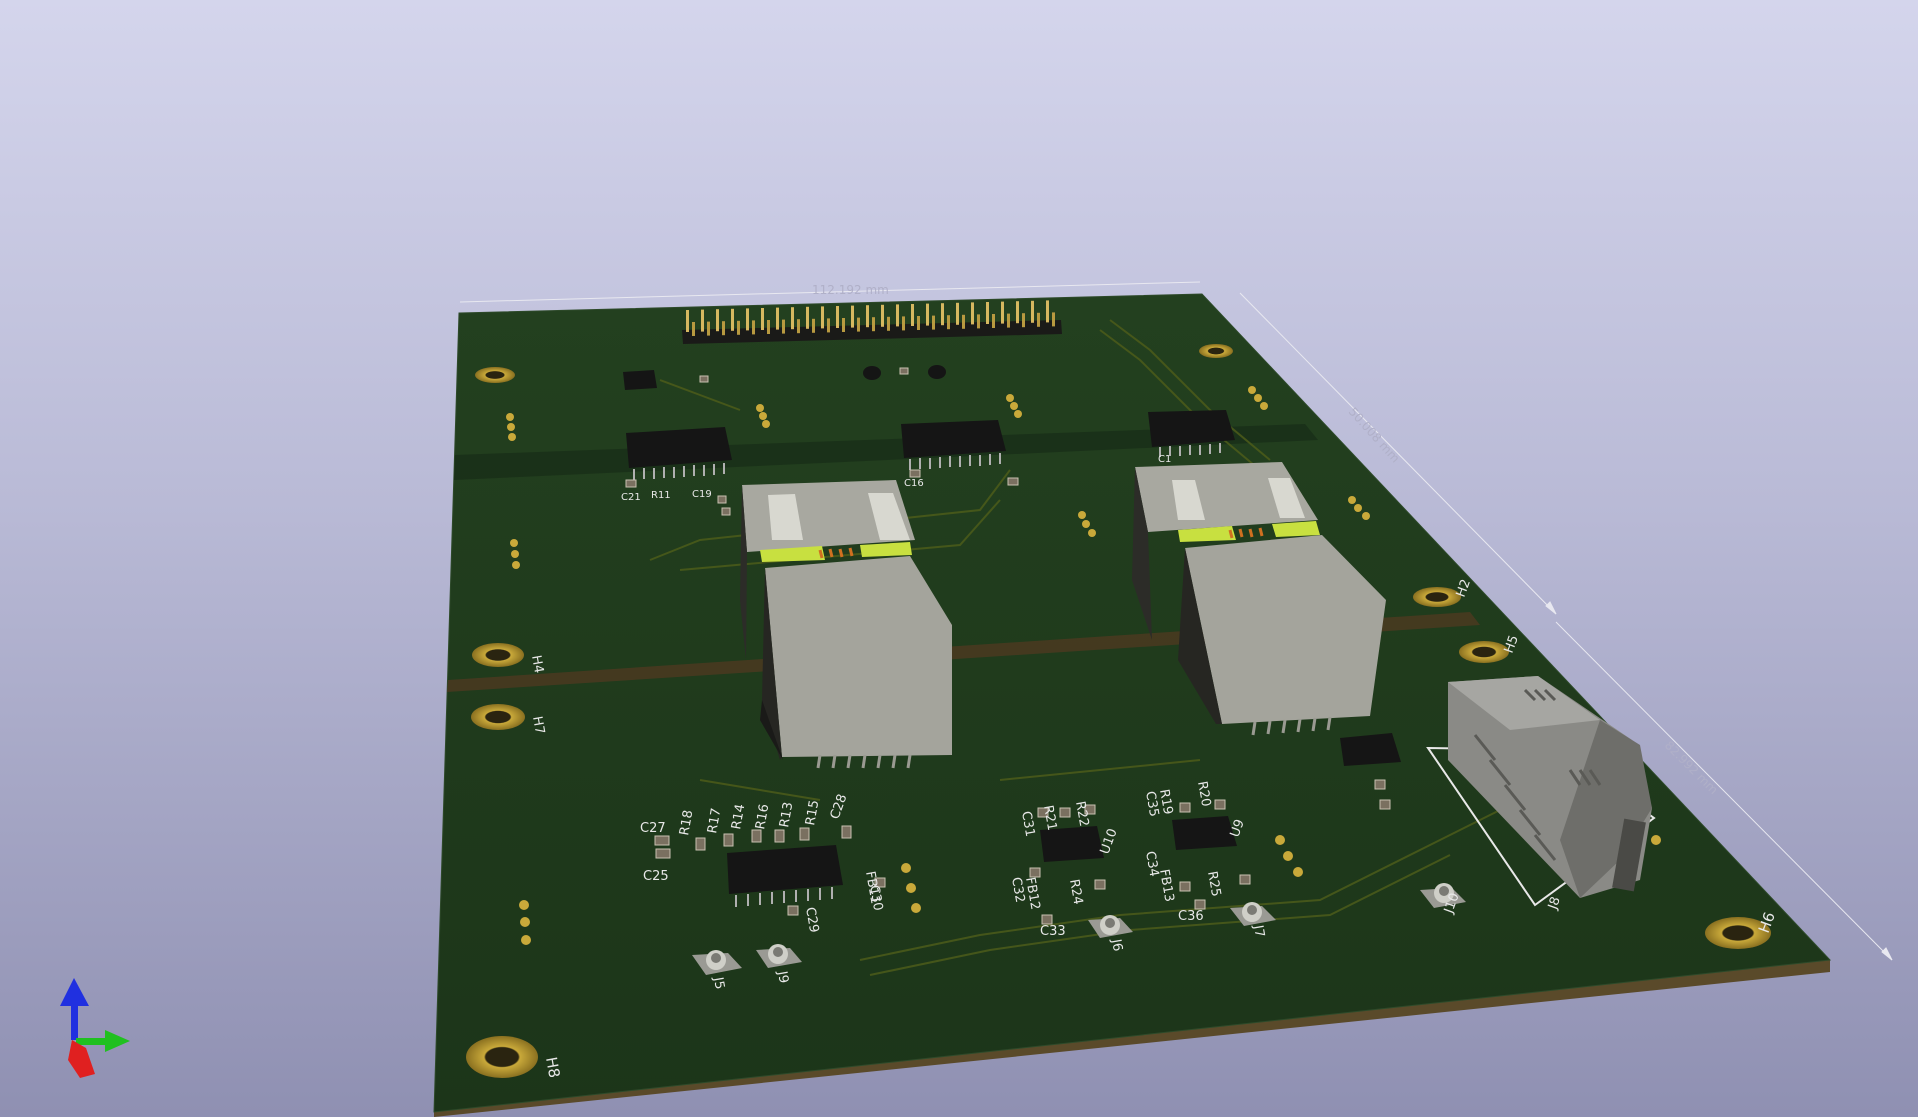  I want to click on axis-x-arrow, so click(81, 1059).